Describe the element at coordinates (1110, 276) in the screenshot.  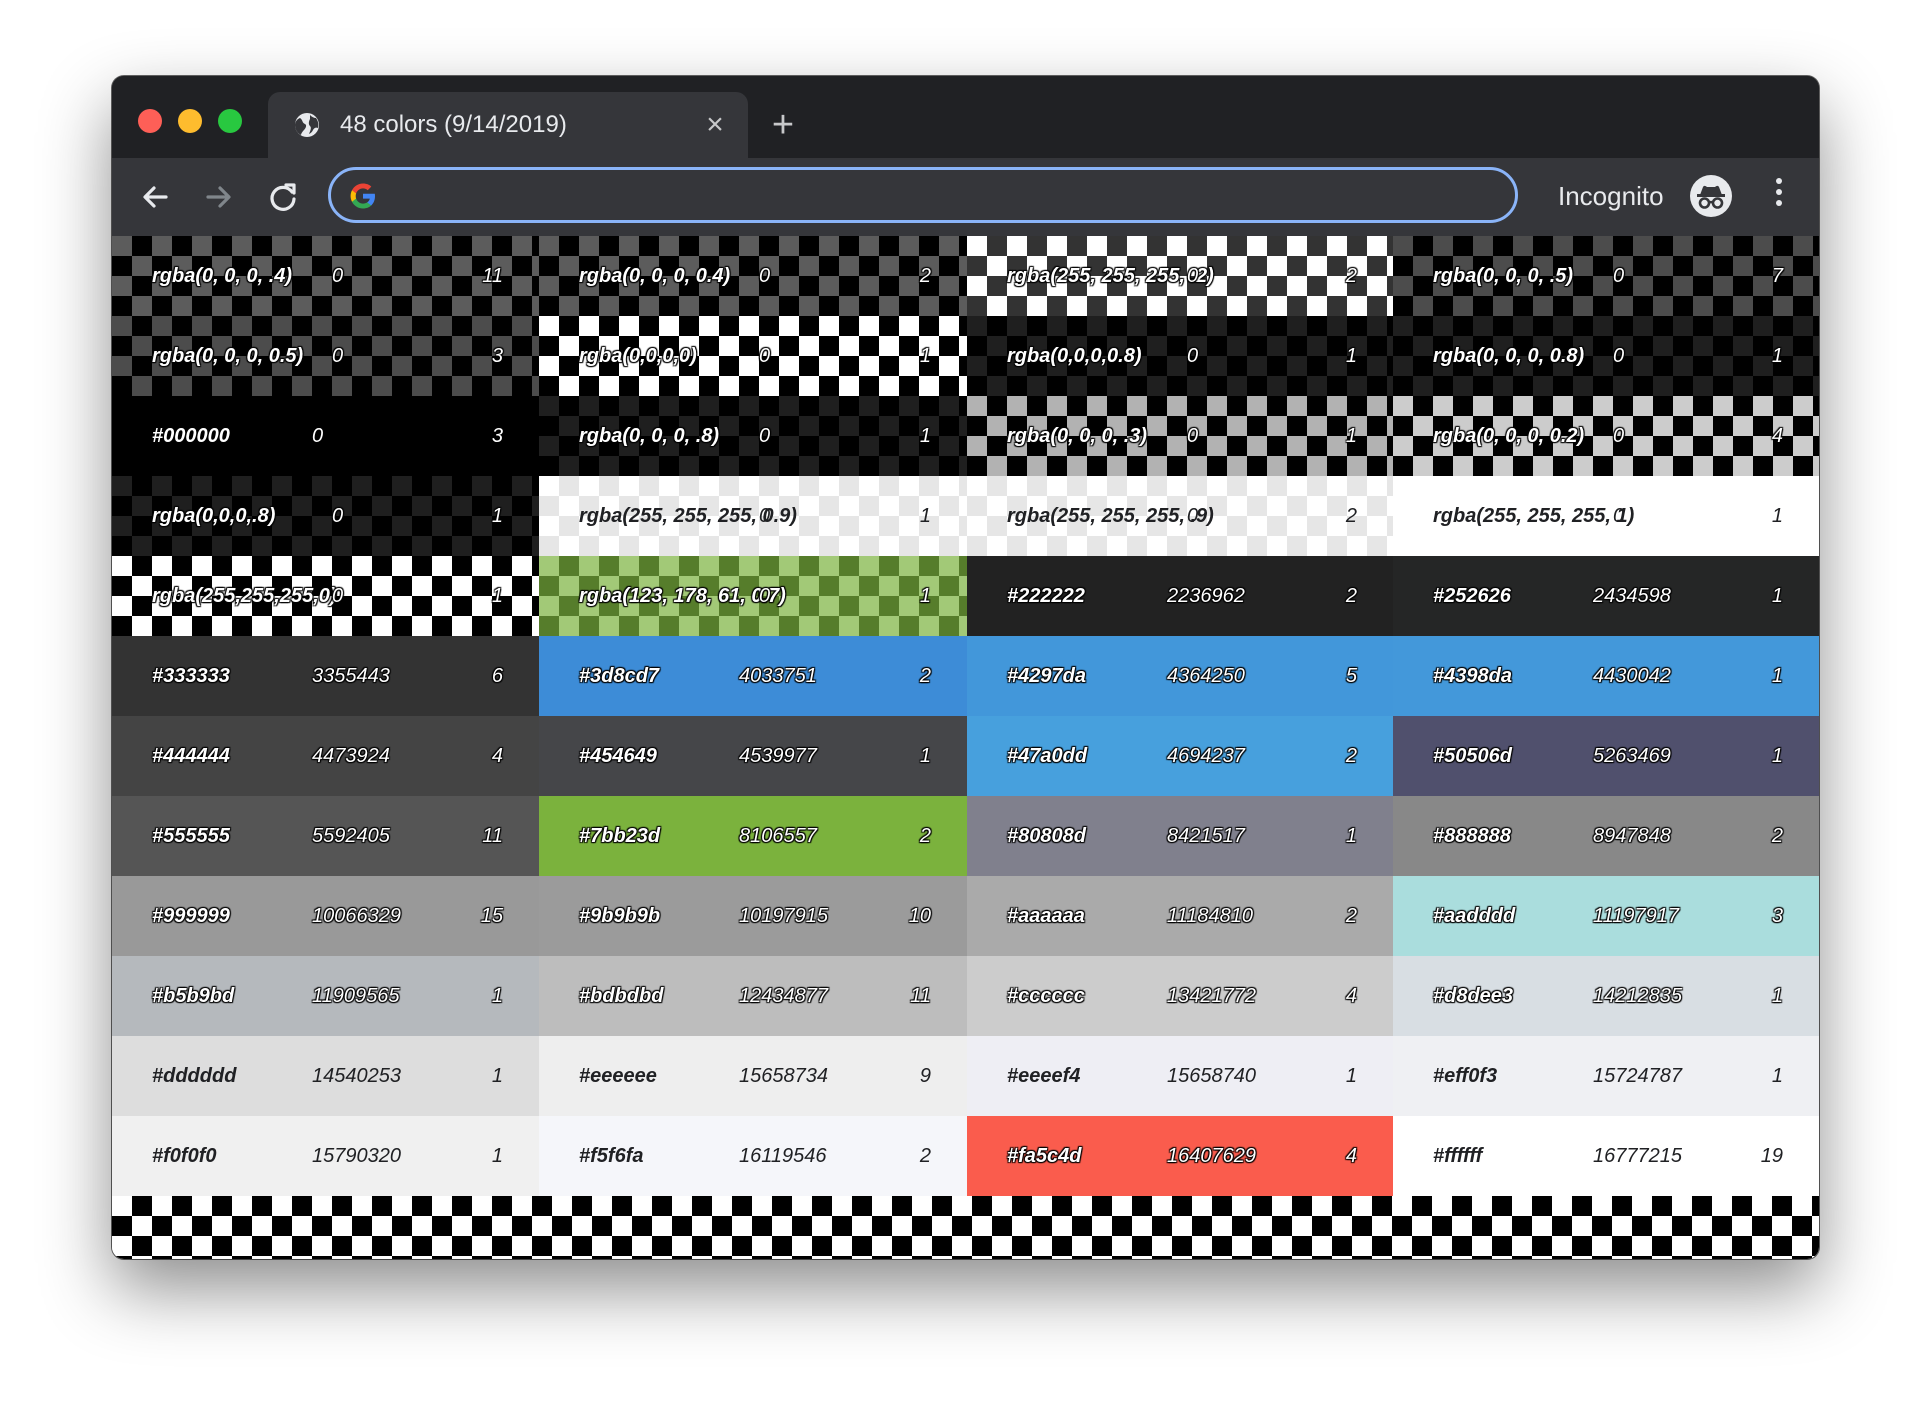
I see `color-label: rgba(255, 255, 255, .2)` at that location.